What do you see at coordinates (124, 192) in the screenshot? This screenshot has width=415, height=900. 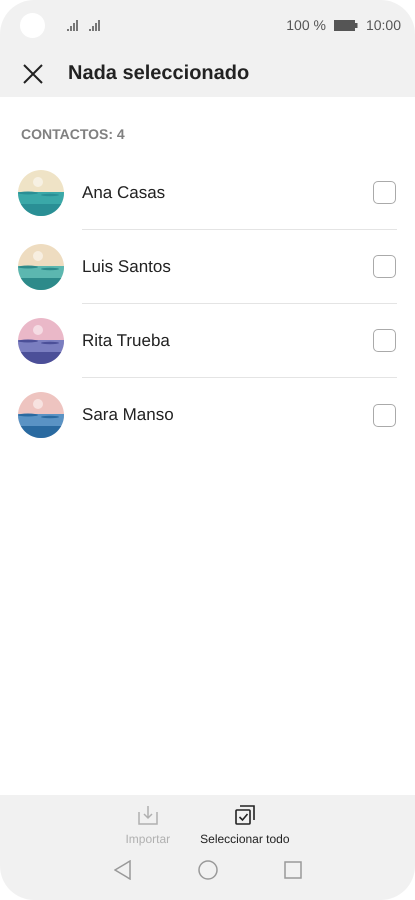 I see `contact-name: Ana Casas` at bounding box center [124, 192].